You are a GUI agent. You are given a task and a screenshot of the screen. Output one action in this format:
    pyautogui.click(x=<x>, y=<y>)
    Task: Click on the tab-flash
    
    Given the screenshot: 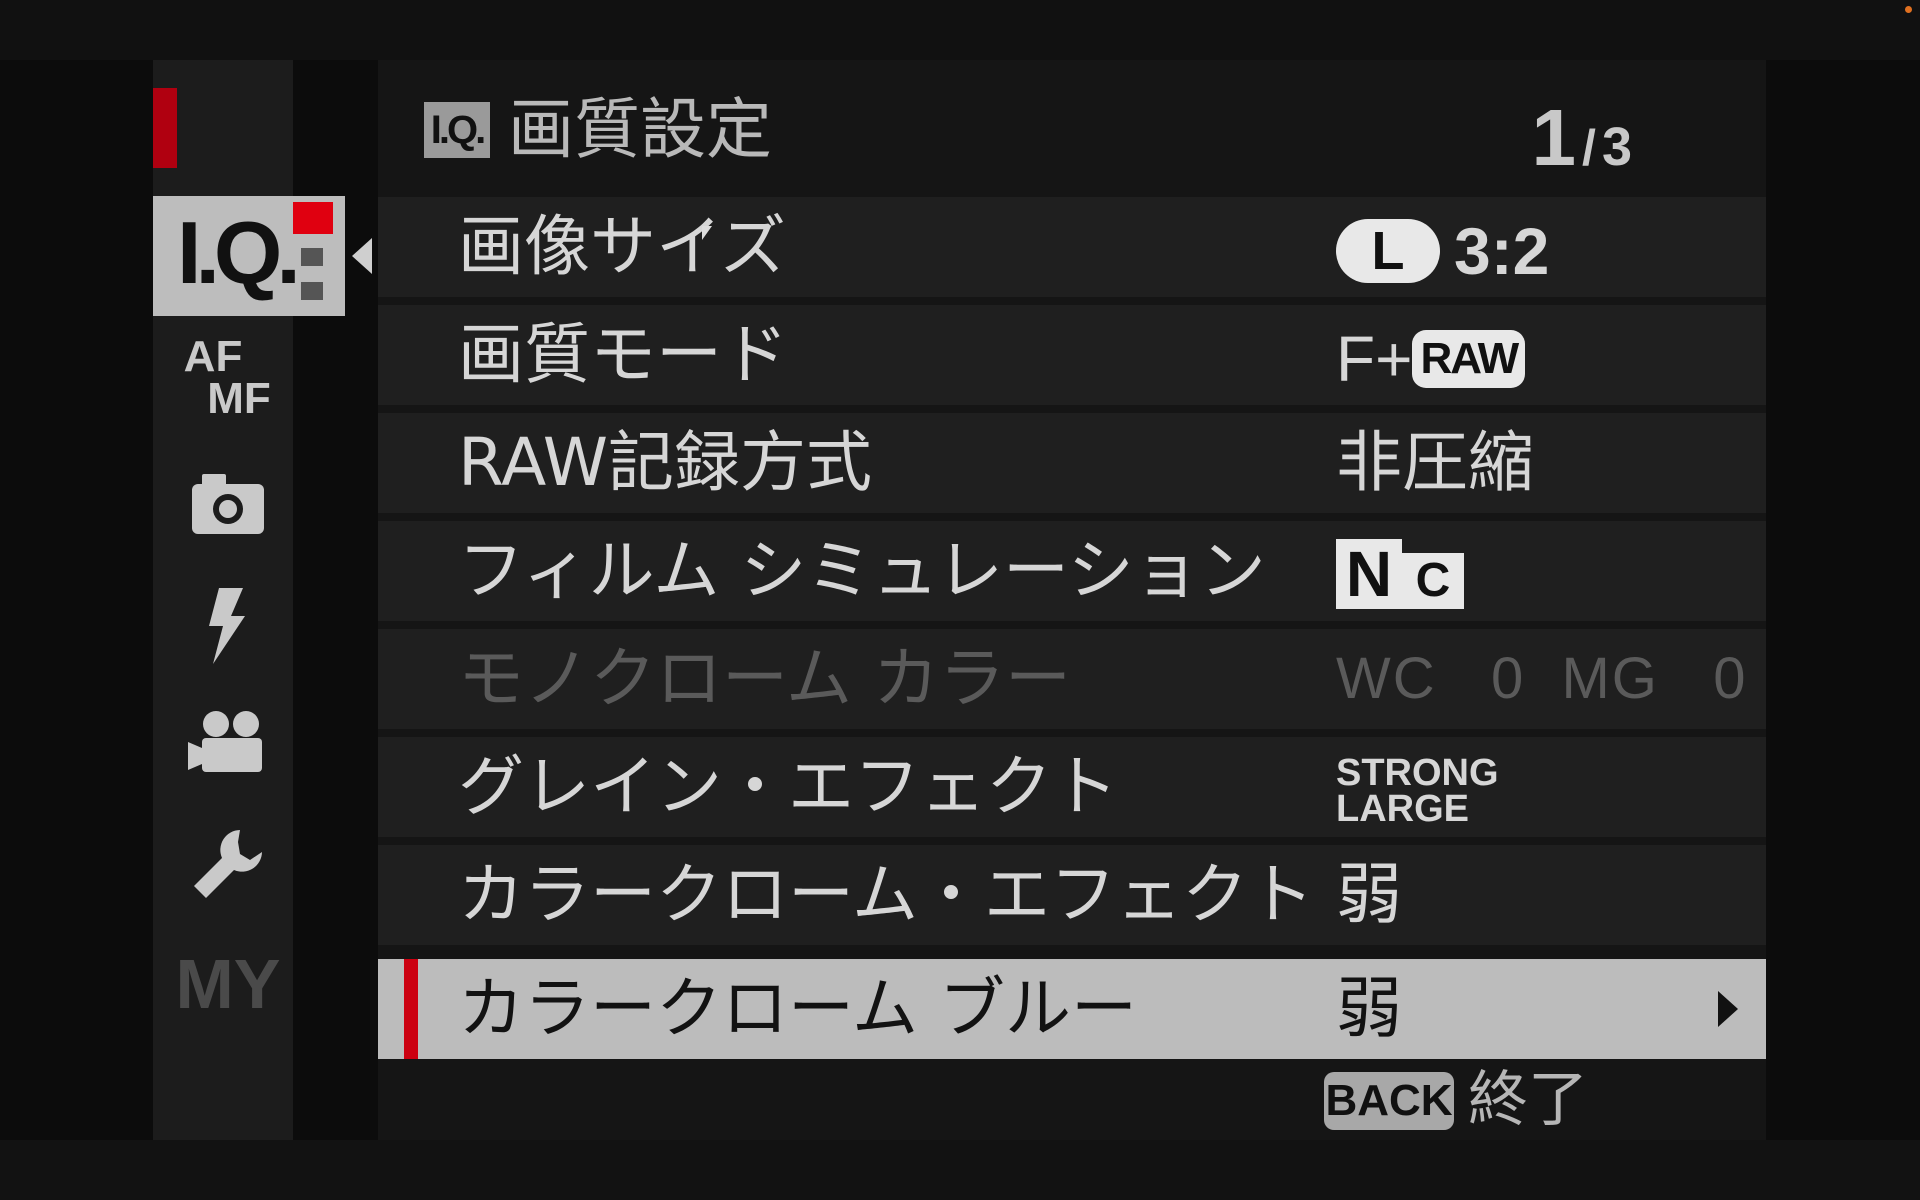 What is the action you would take?
    pyautogui.click(x=228, y=628)
    